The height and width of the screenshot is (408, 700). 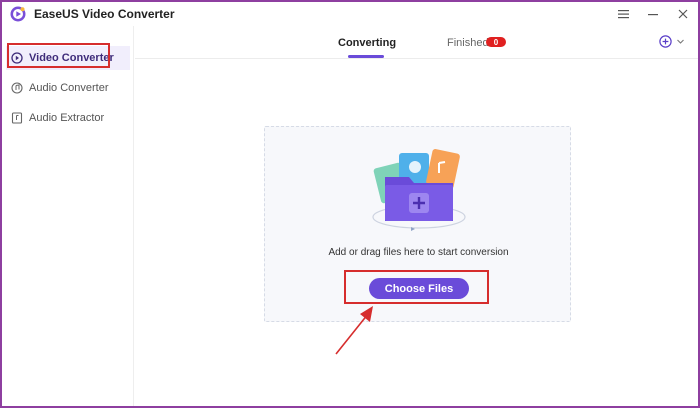 I want to click on sidebar-item-audio-extractor: Audio Extractor, so click(x=68, y=118).